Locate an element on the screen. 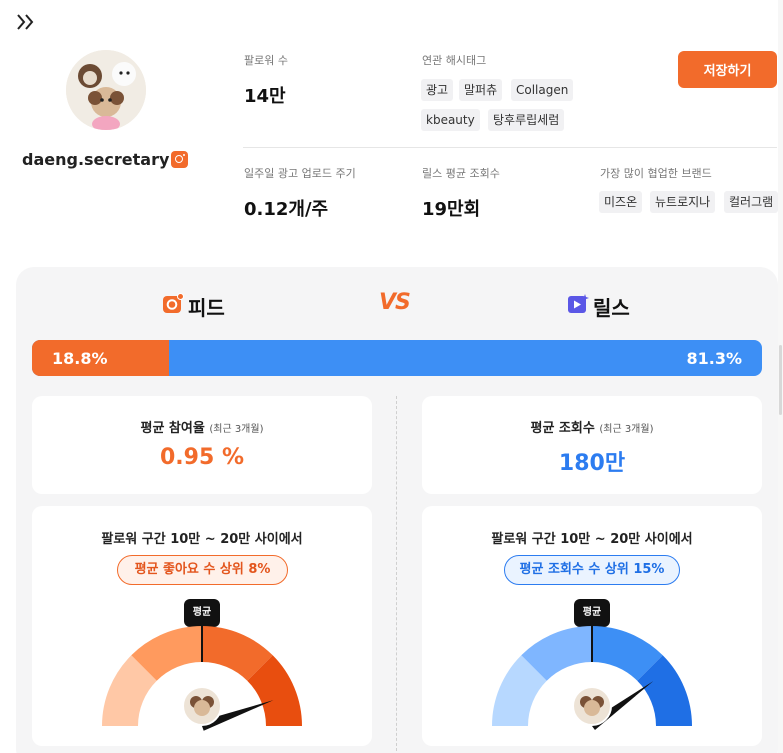 This screenshot has height=753, width=783. ad-cycle-value: 0.12개/주 is located at coordinates (286, 209).